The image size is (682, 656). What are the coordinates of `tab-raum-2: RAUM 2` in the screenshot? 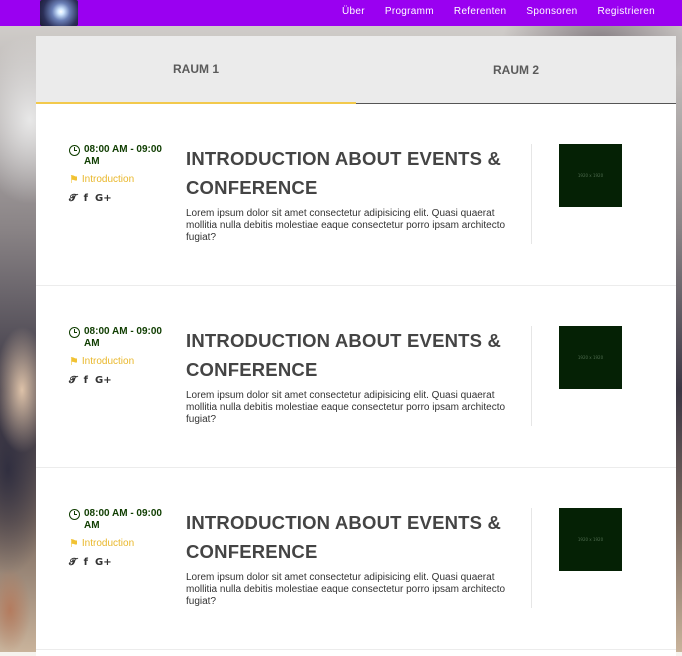 It's located at (516, 70).